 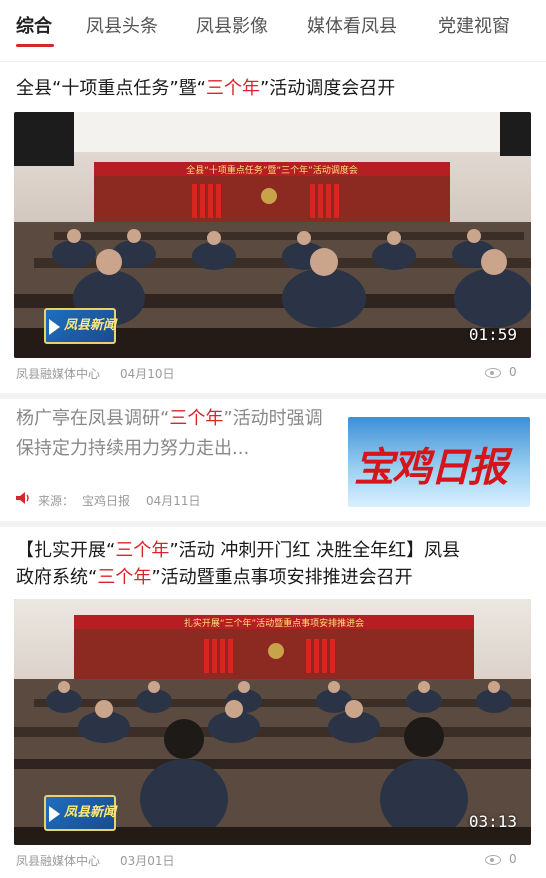 What do you see at coordinates (66, 550) in the screenshot?
I see `title-text: 【扎实开展“` at bounding box center [66, 550].